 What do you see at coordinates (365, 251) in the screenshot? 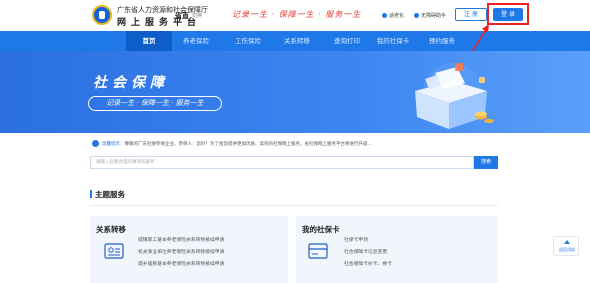
I see `card-link: 社会保障卡信息变更` at bounding box center [365, 251].